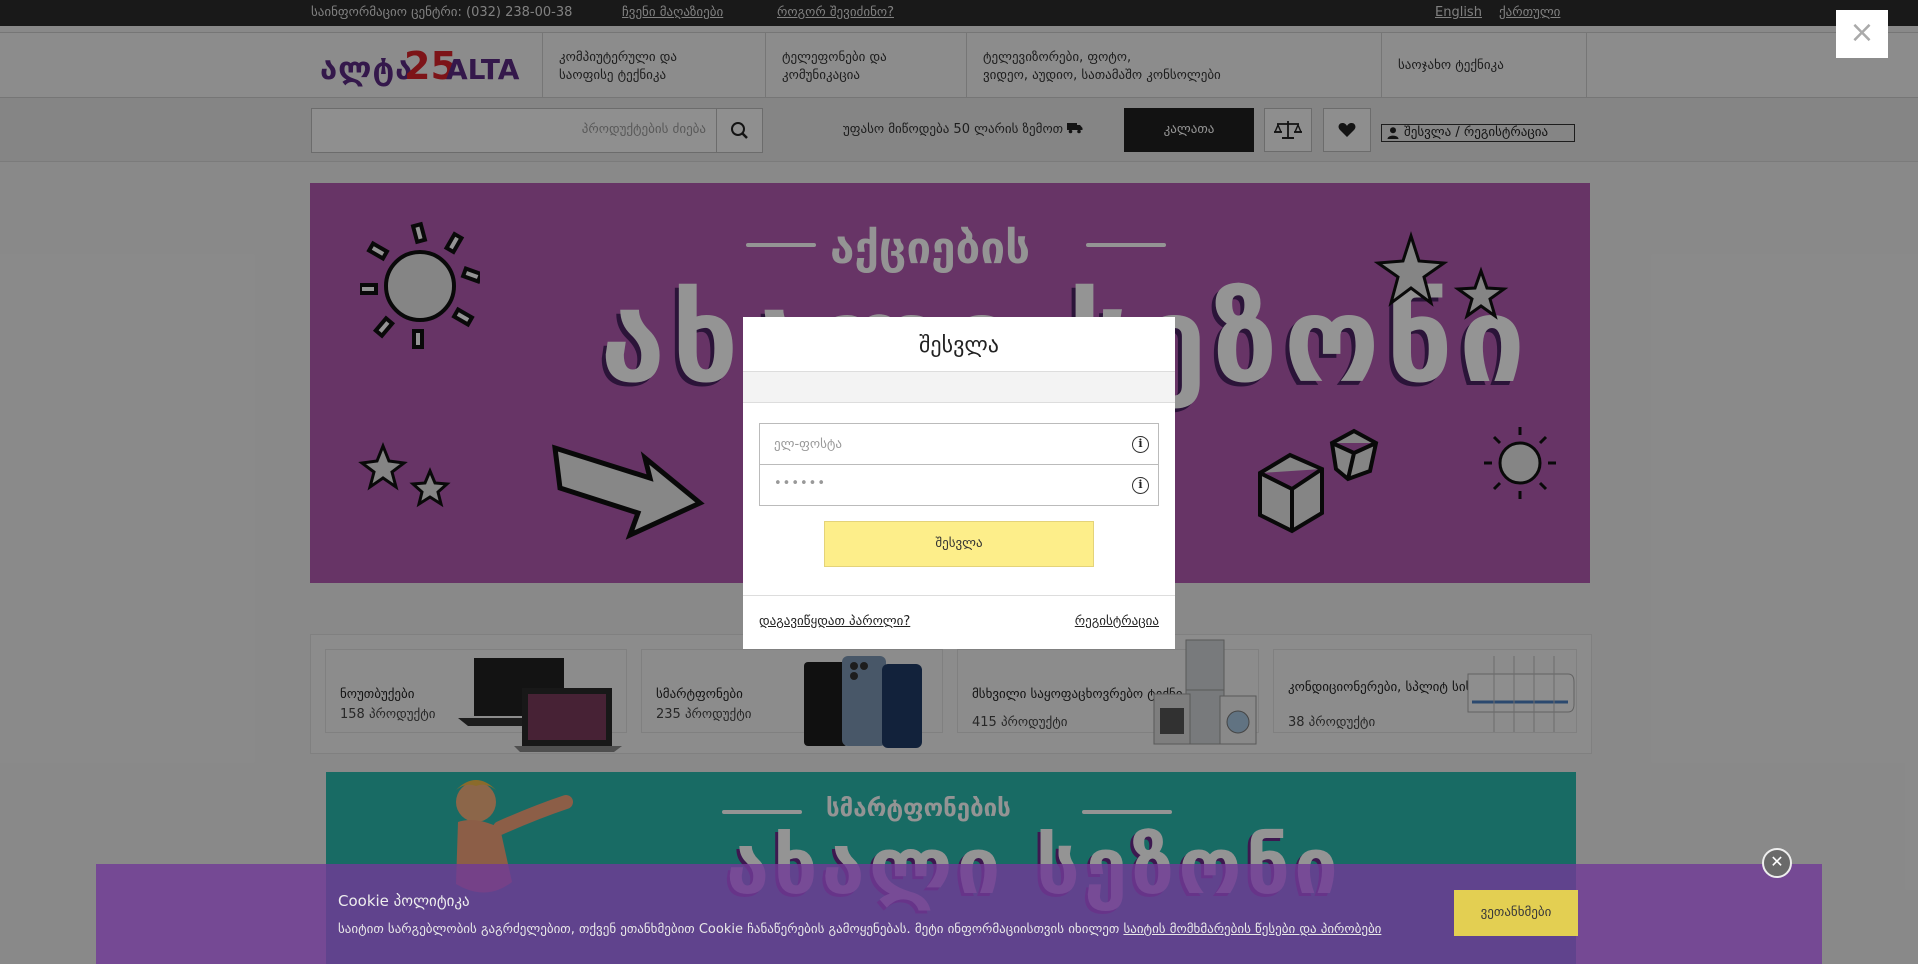  What do you see at coordinates (959, 444) in the screenshot?
I see `email-field: ელ-ფოსტა i` at bounding box center [959, 444].